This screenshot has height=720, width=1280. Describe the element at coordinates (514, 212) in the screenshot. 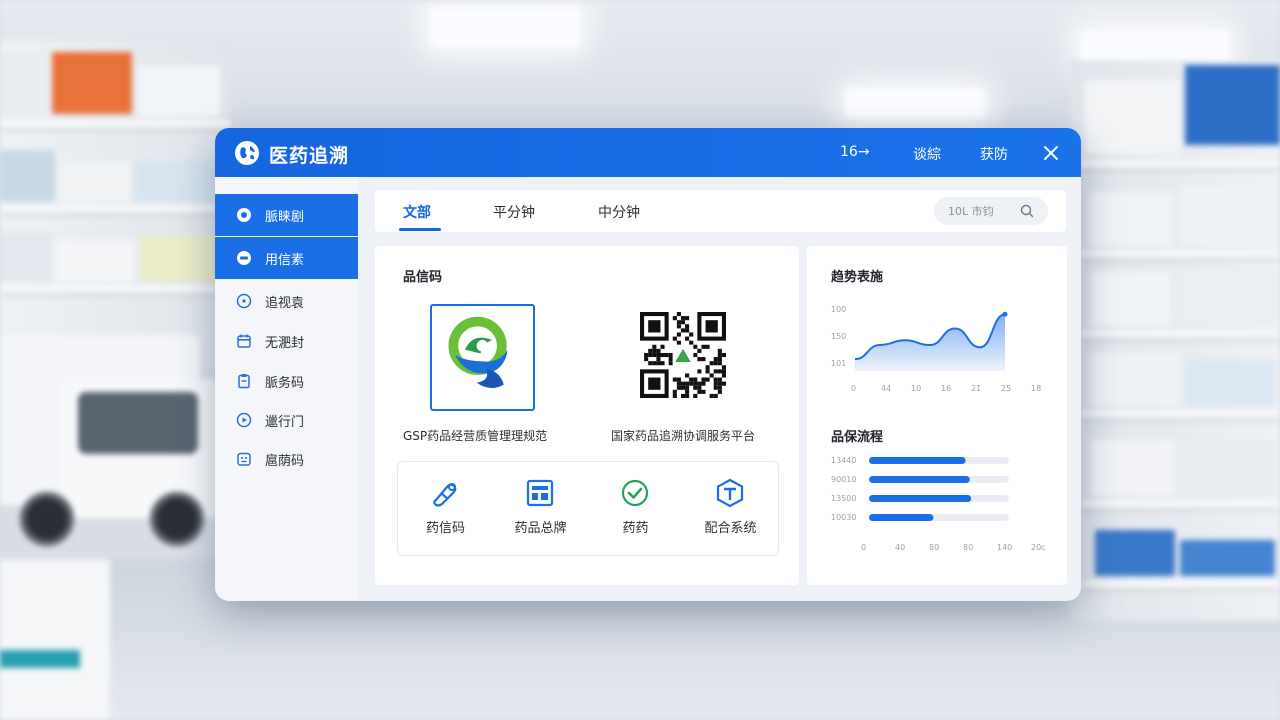

I see `tab-option: 平分钟` at that location.